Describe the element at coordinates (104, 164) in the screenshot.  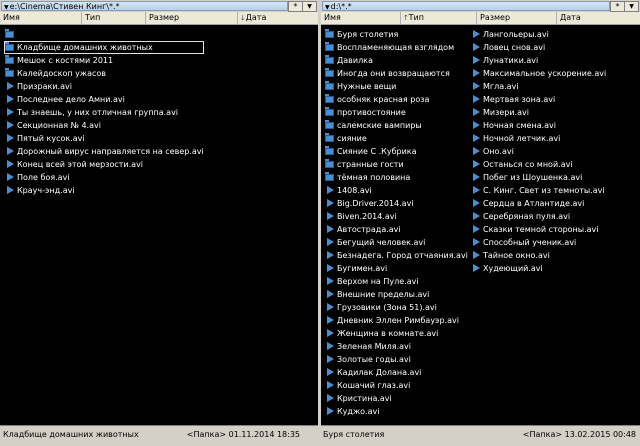
I see `list-item: Конец всей этой мерзости.avi` at that location.